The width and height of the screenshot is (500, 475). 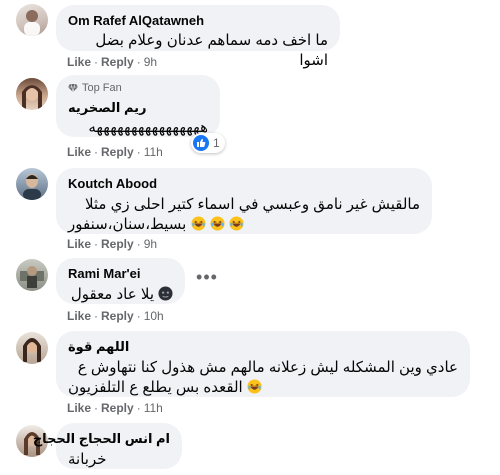 I want to click on comment-text: خربانة, so click(x=87, y=459).